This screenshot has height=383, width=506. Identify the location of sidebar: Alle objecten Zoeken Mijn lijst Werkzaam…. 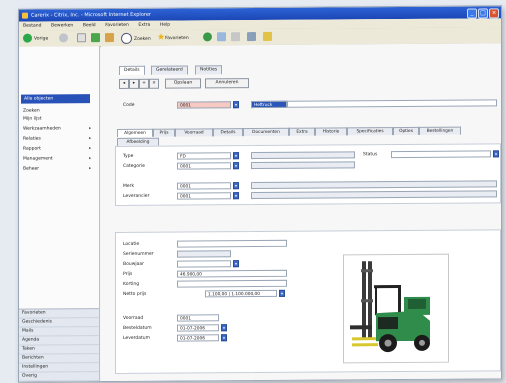
(59, 214).